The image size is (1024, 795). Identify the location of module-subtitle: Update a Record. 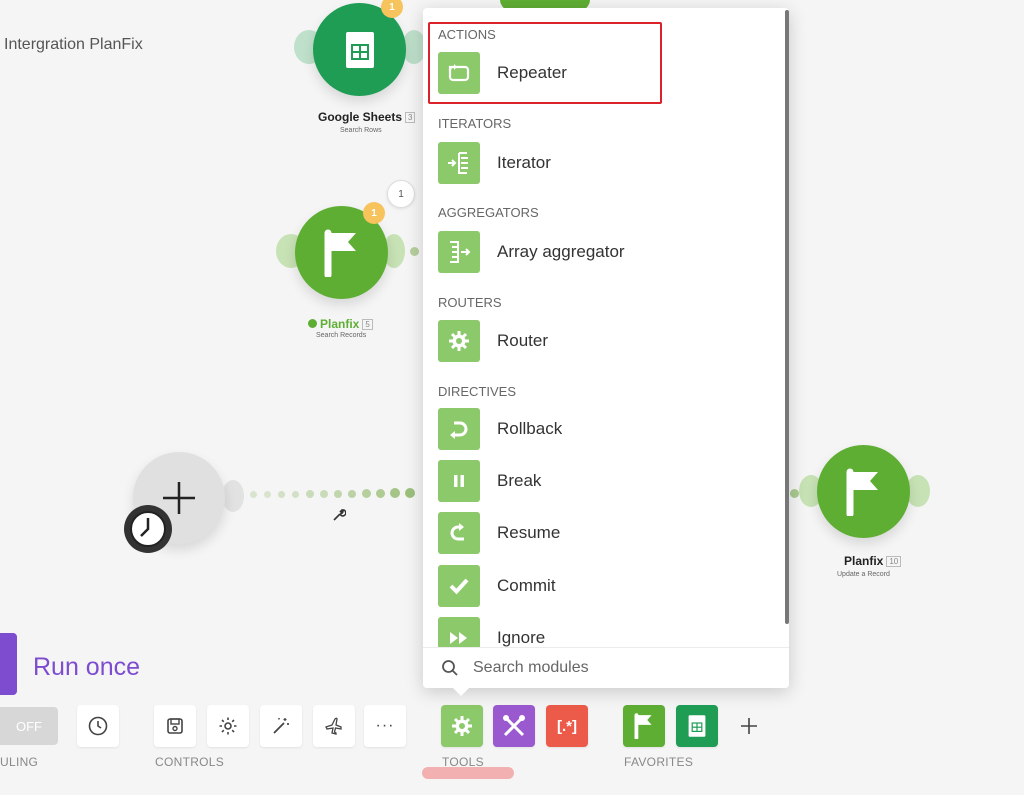
(863, 574).